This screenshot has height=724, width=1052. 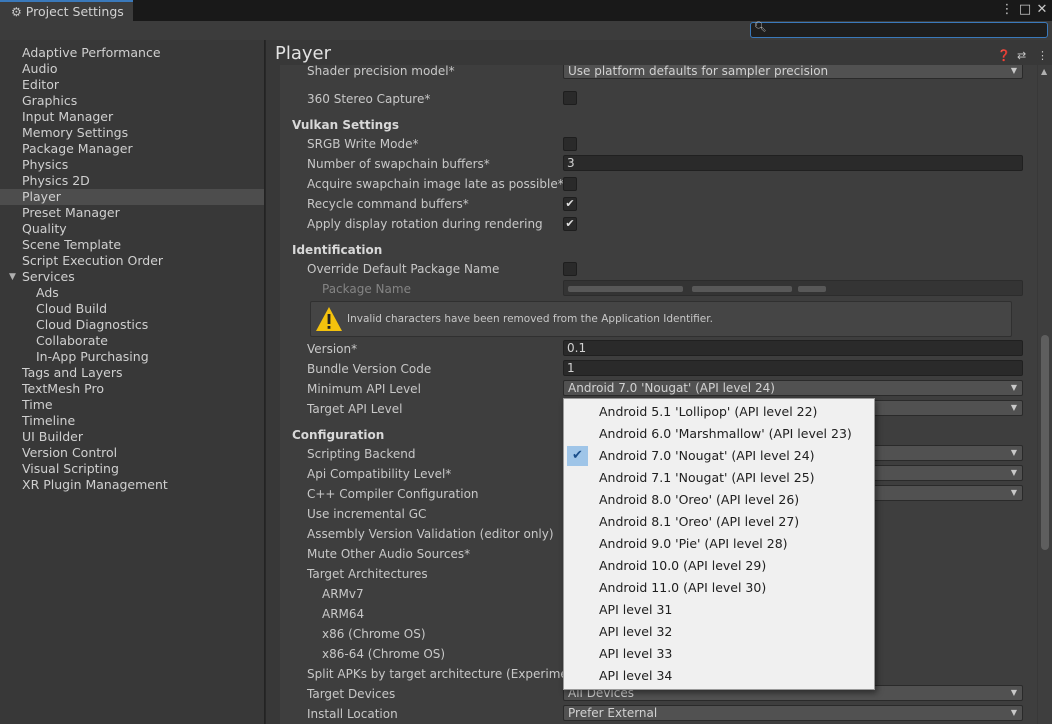 I want to click on shader-precision-label: Shader precision model*, so click(x=381, y=71).